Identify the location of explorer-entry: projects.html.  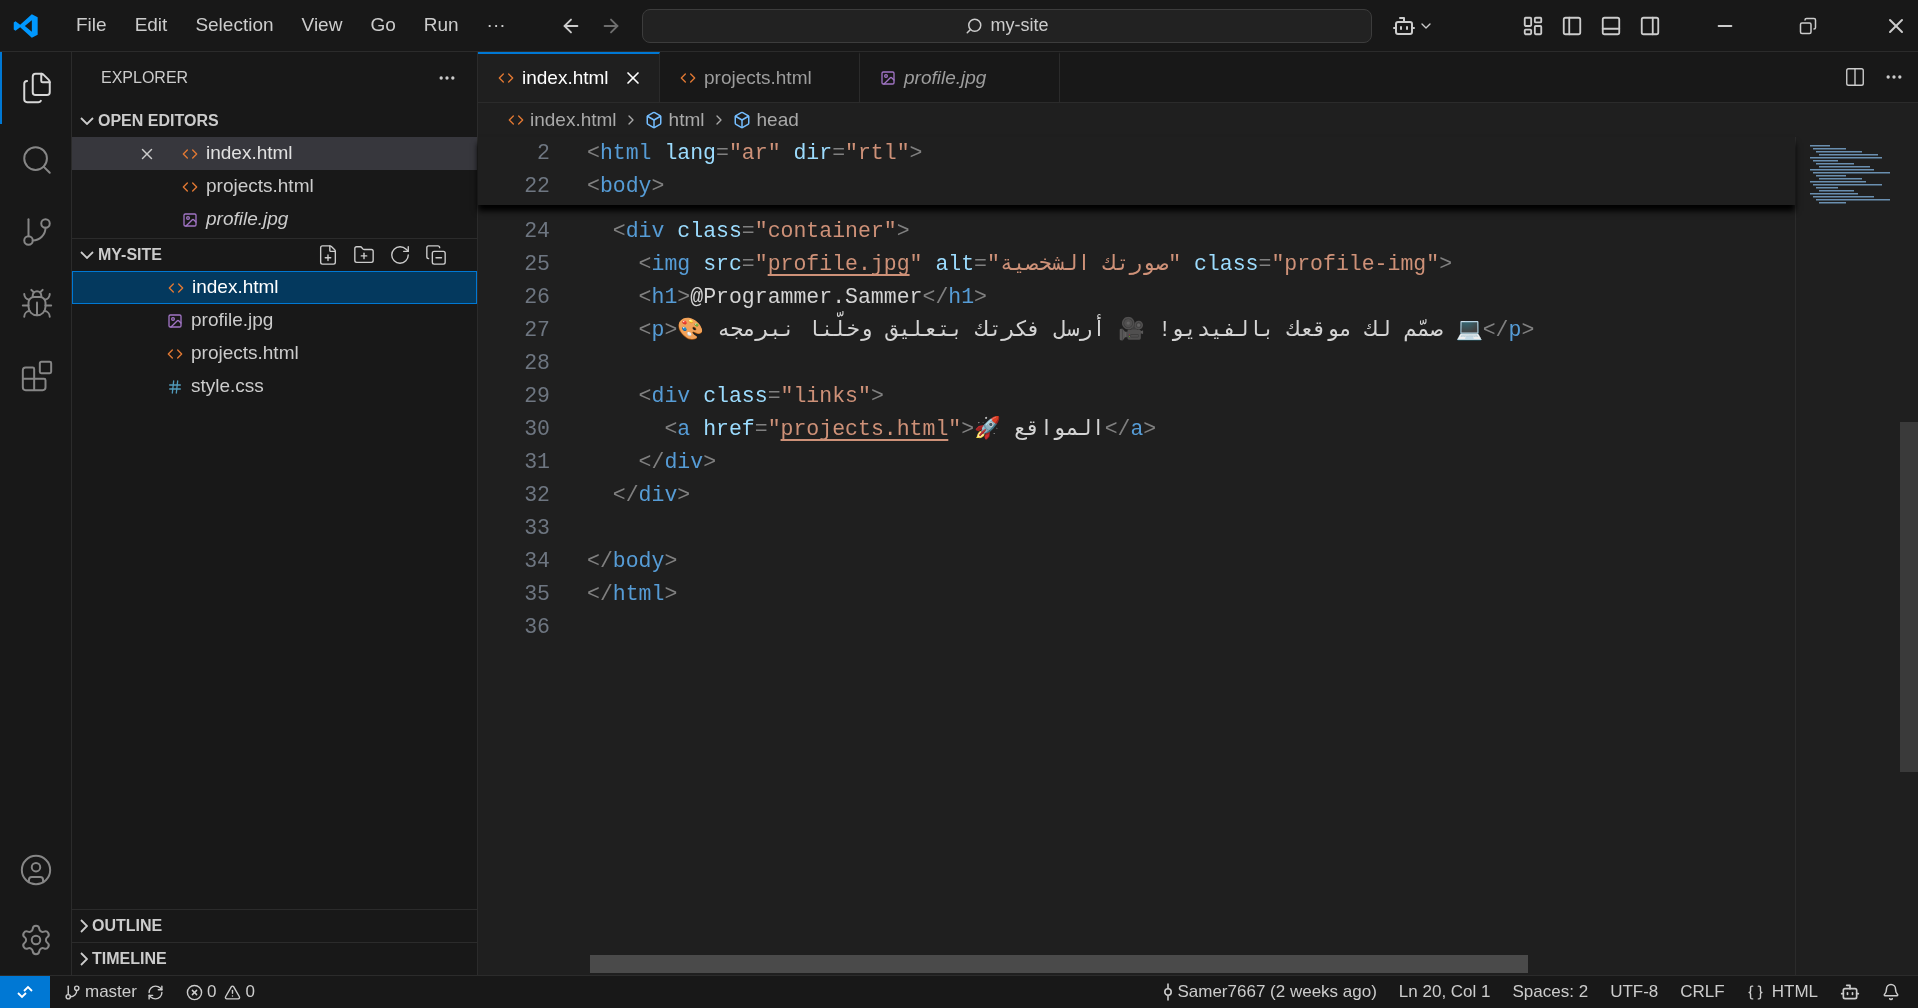
(274, 353).